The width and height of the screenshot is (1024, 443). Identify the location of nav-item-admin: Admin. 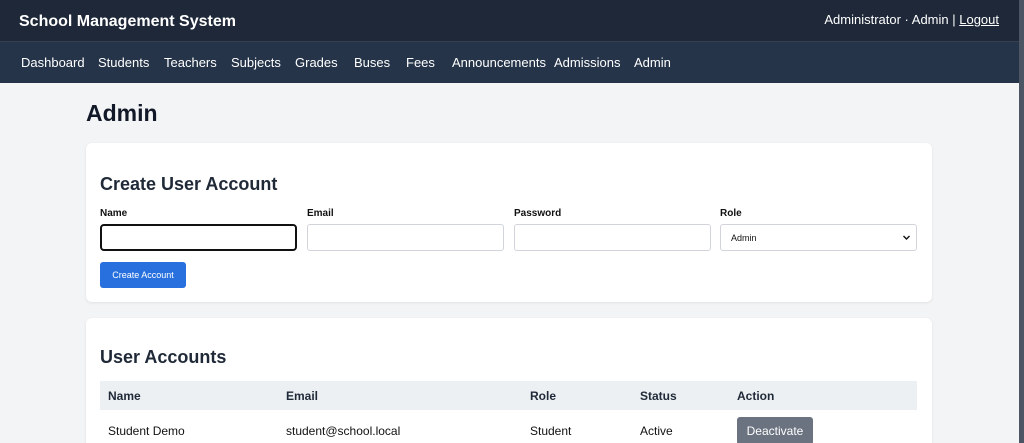
(652, 62).